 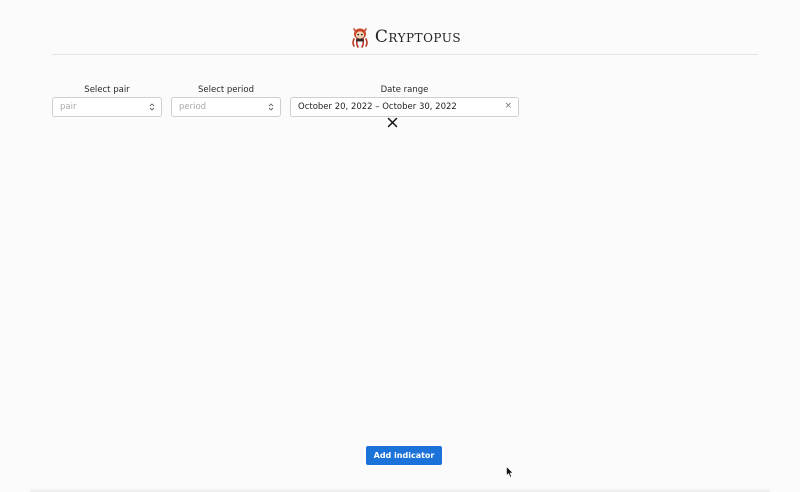 What do you see at coordinates (107, 90) in the screenshot?
I see `pair-label: Select pair` at bounding box center [107, 90].